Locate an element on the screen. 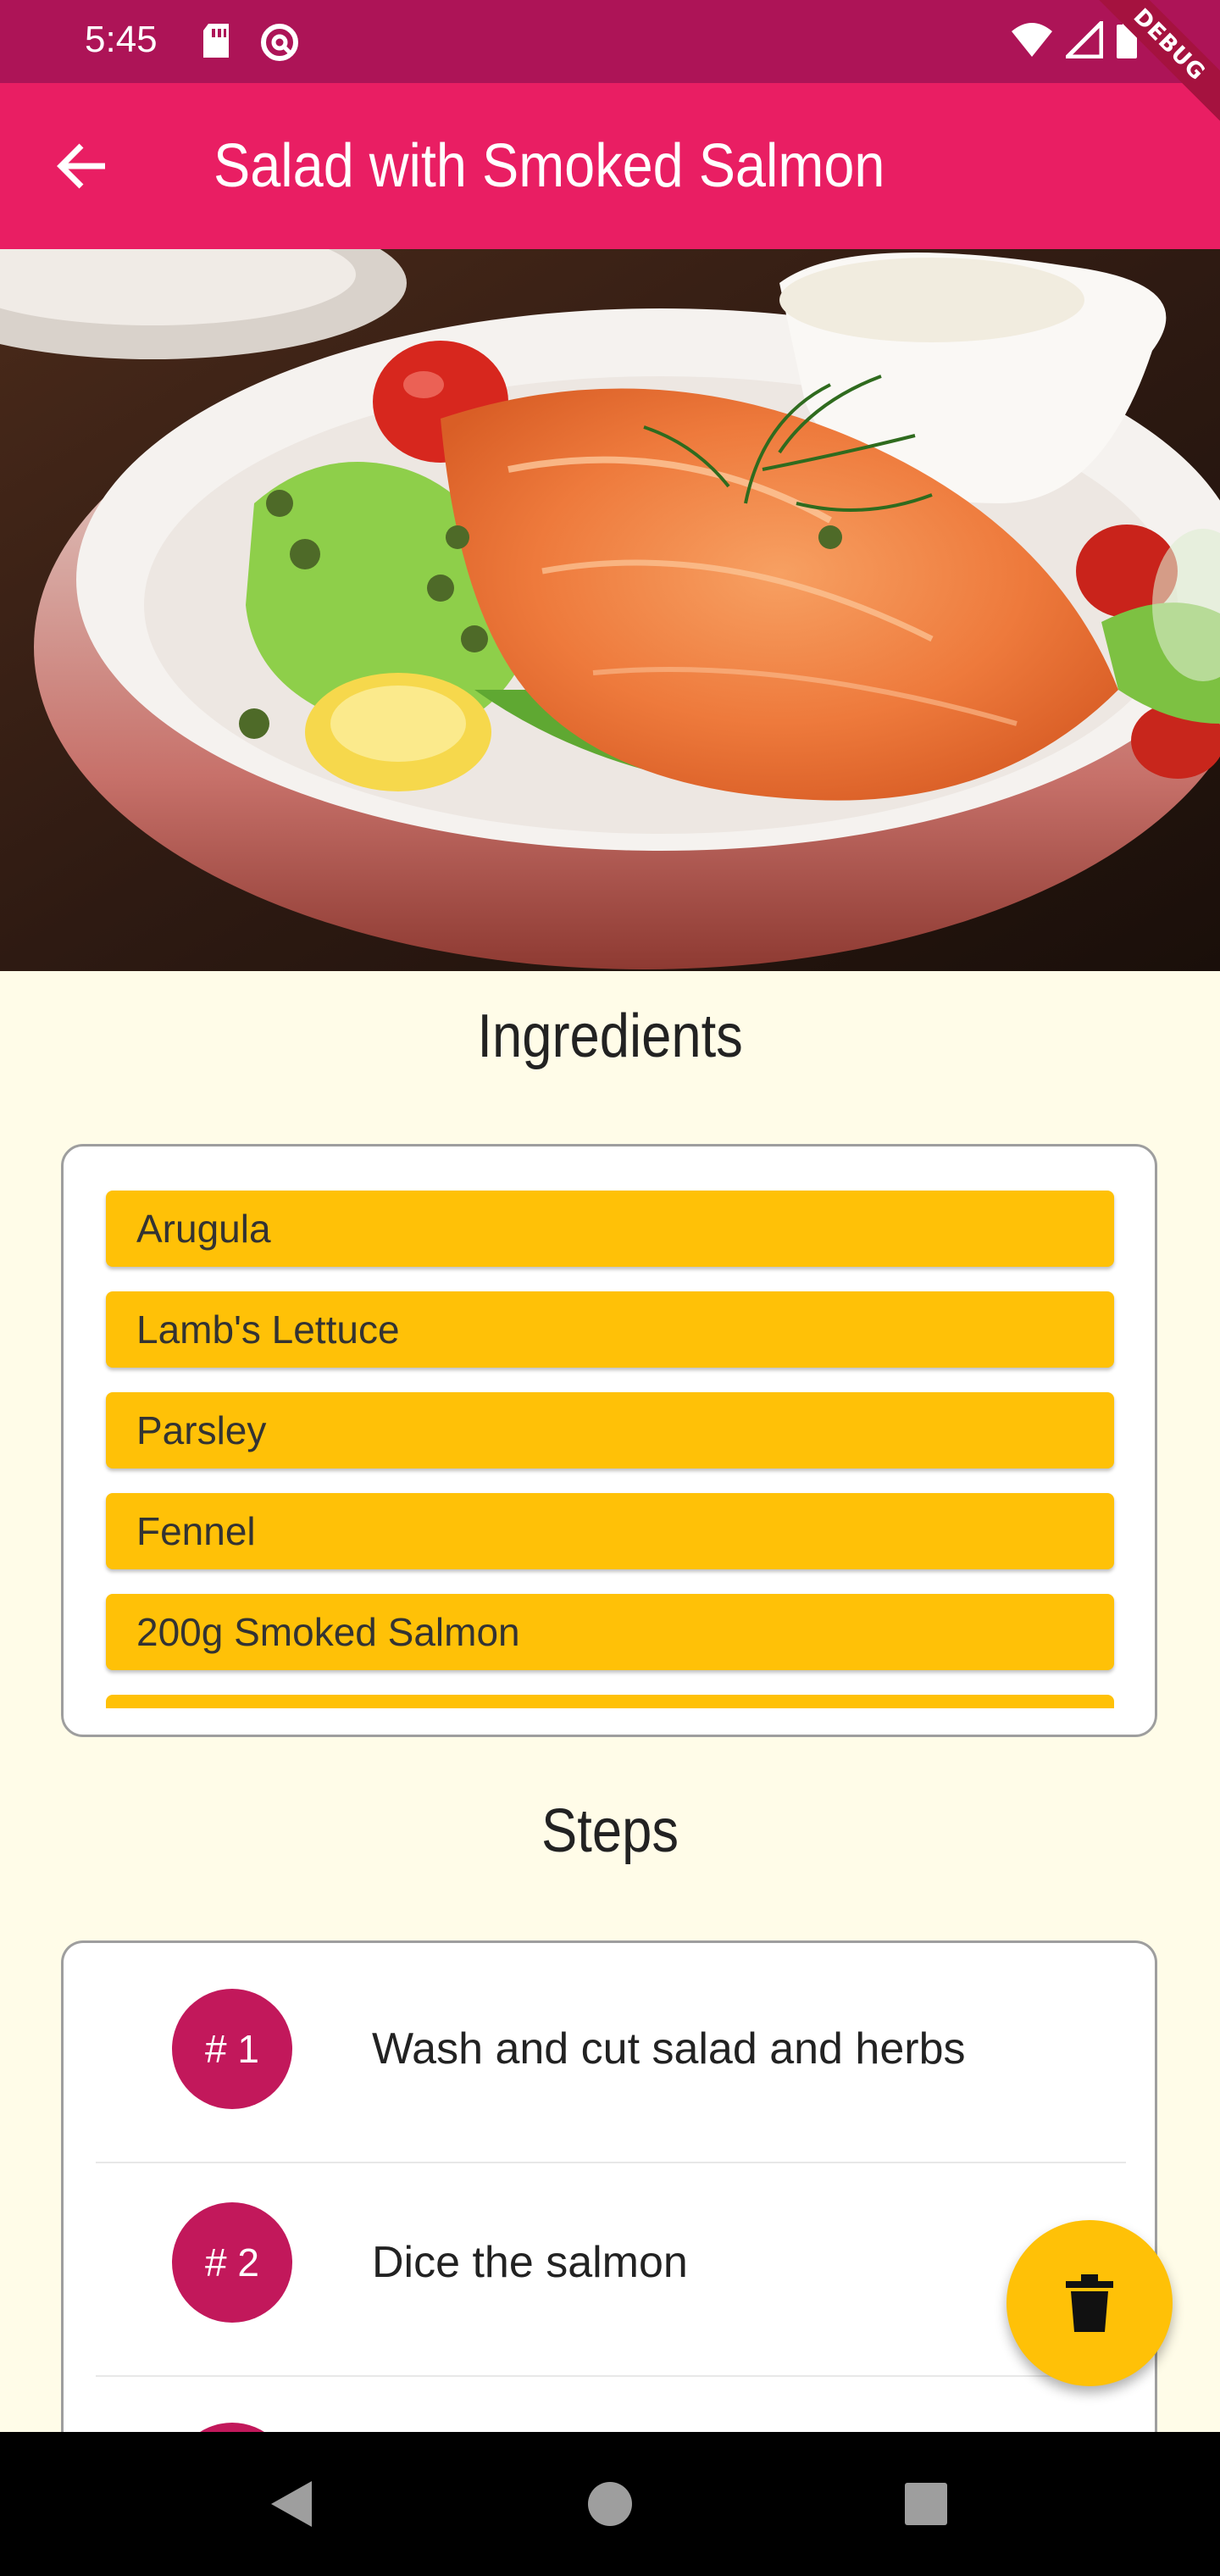 This screenshot has height=2576, width=1220. step-number-badge: # 2 is located at coordinates (232, 2262).